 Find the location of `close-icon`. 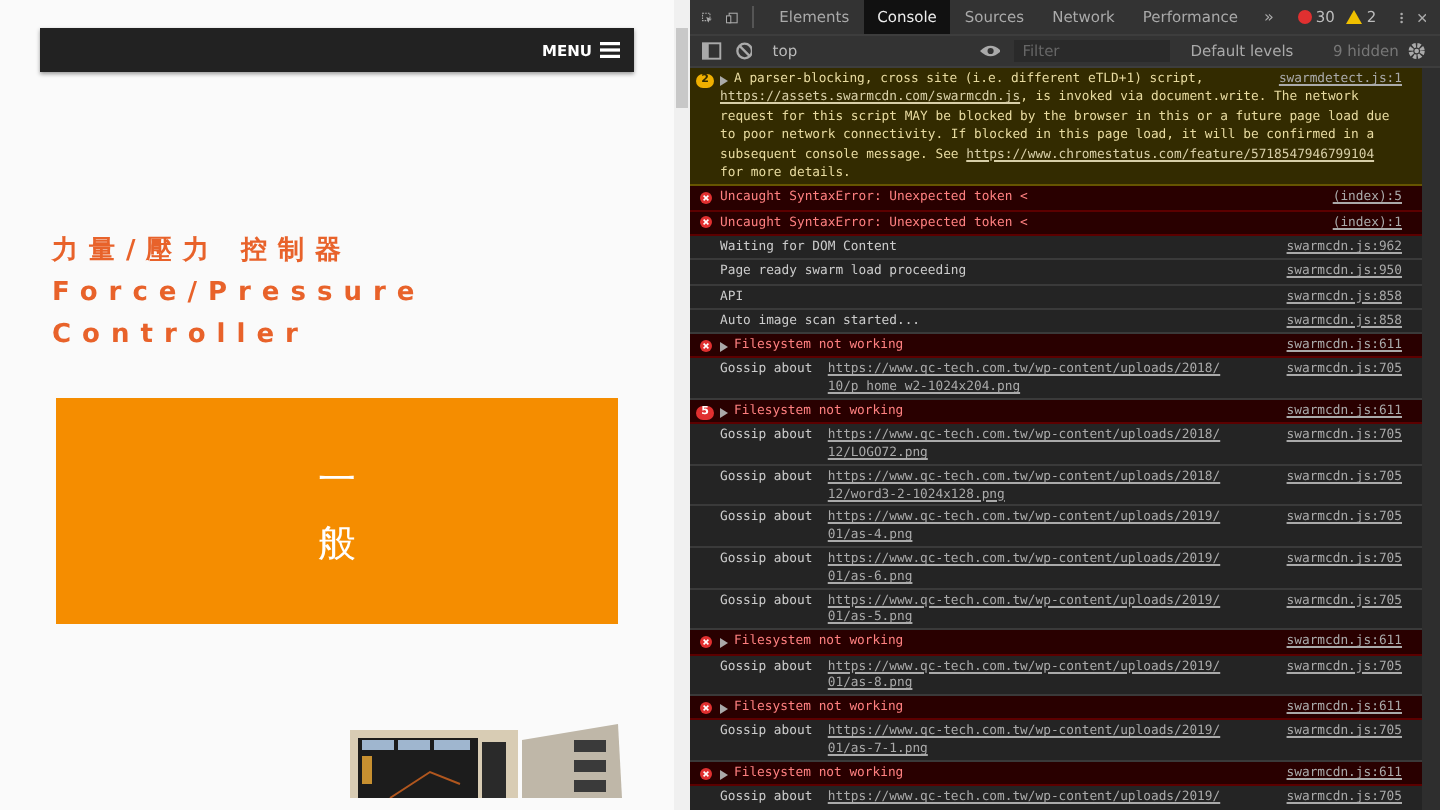

close-icon is located at coordinates (1421, 17).